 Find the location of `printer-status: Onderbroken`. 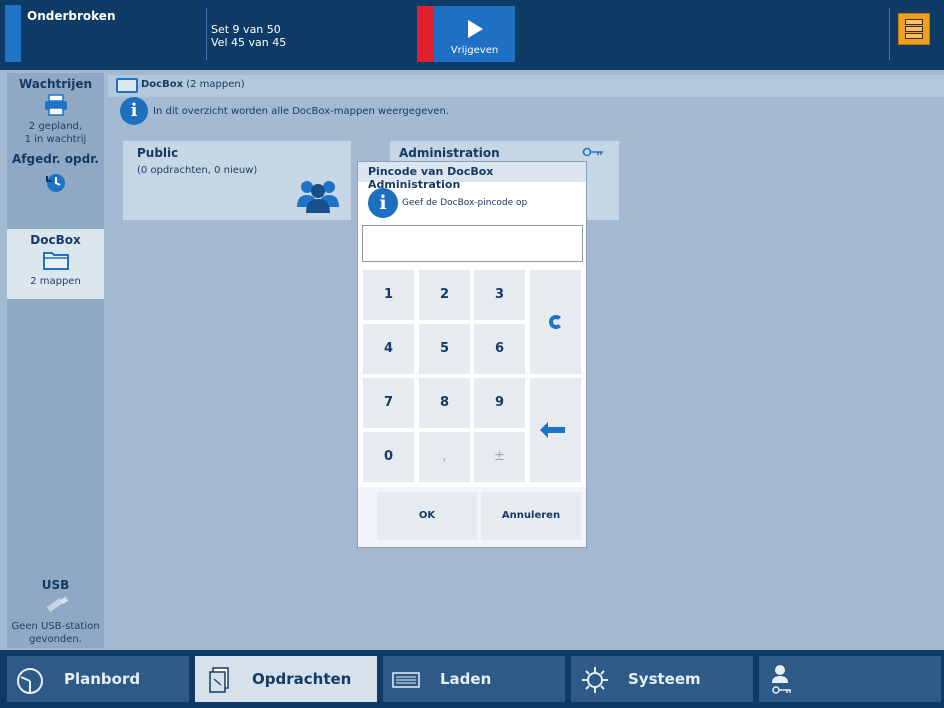

printer-status: Onderbroken is located at coordinates (71, 16).